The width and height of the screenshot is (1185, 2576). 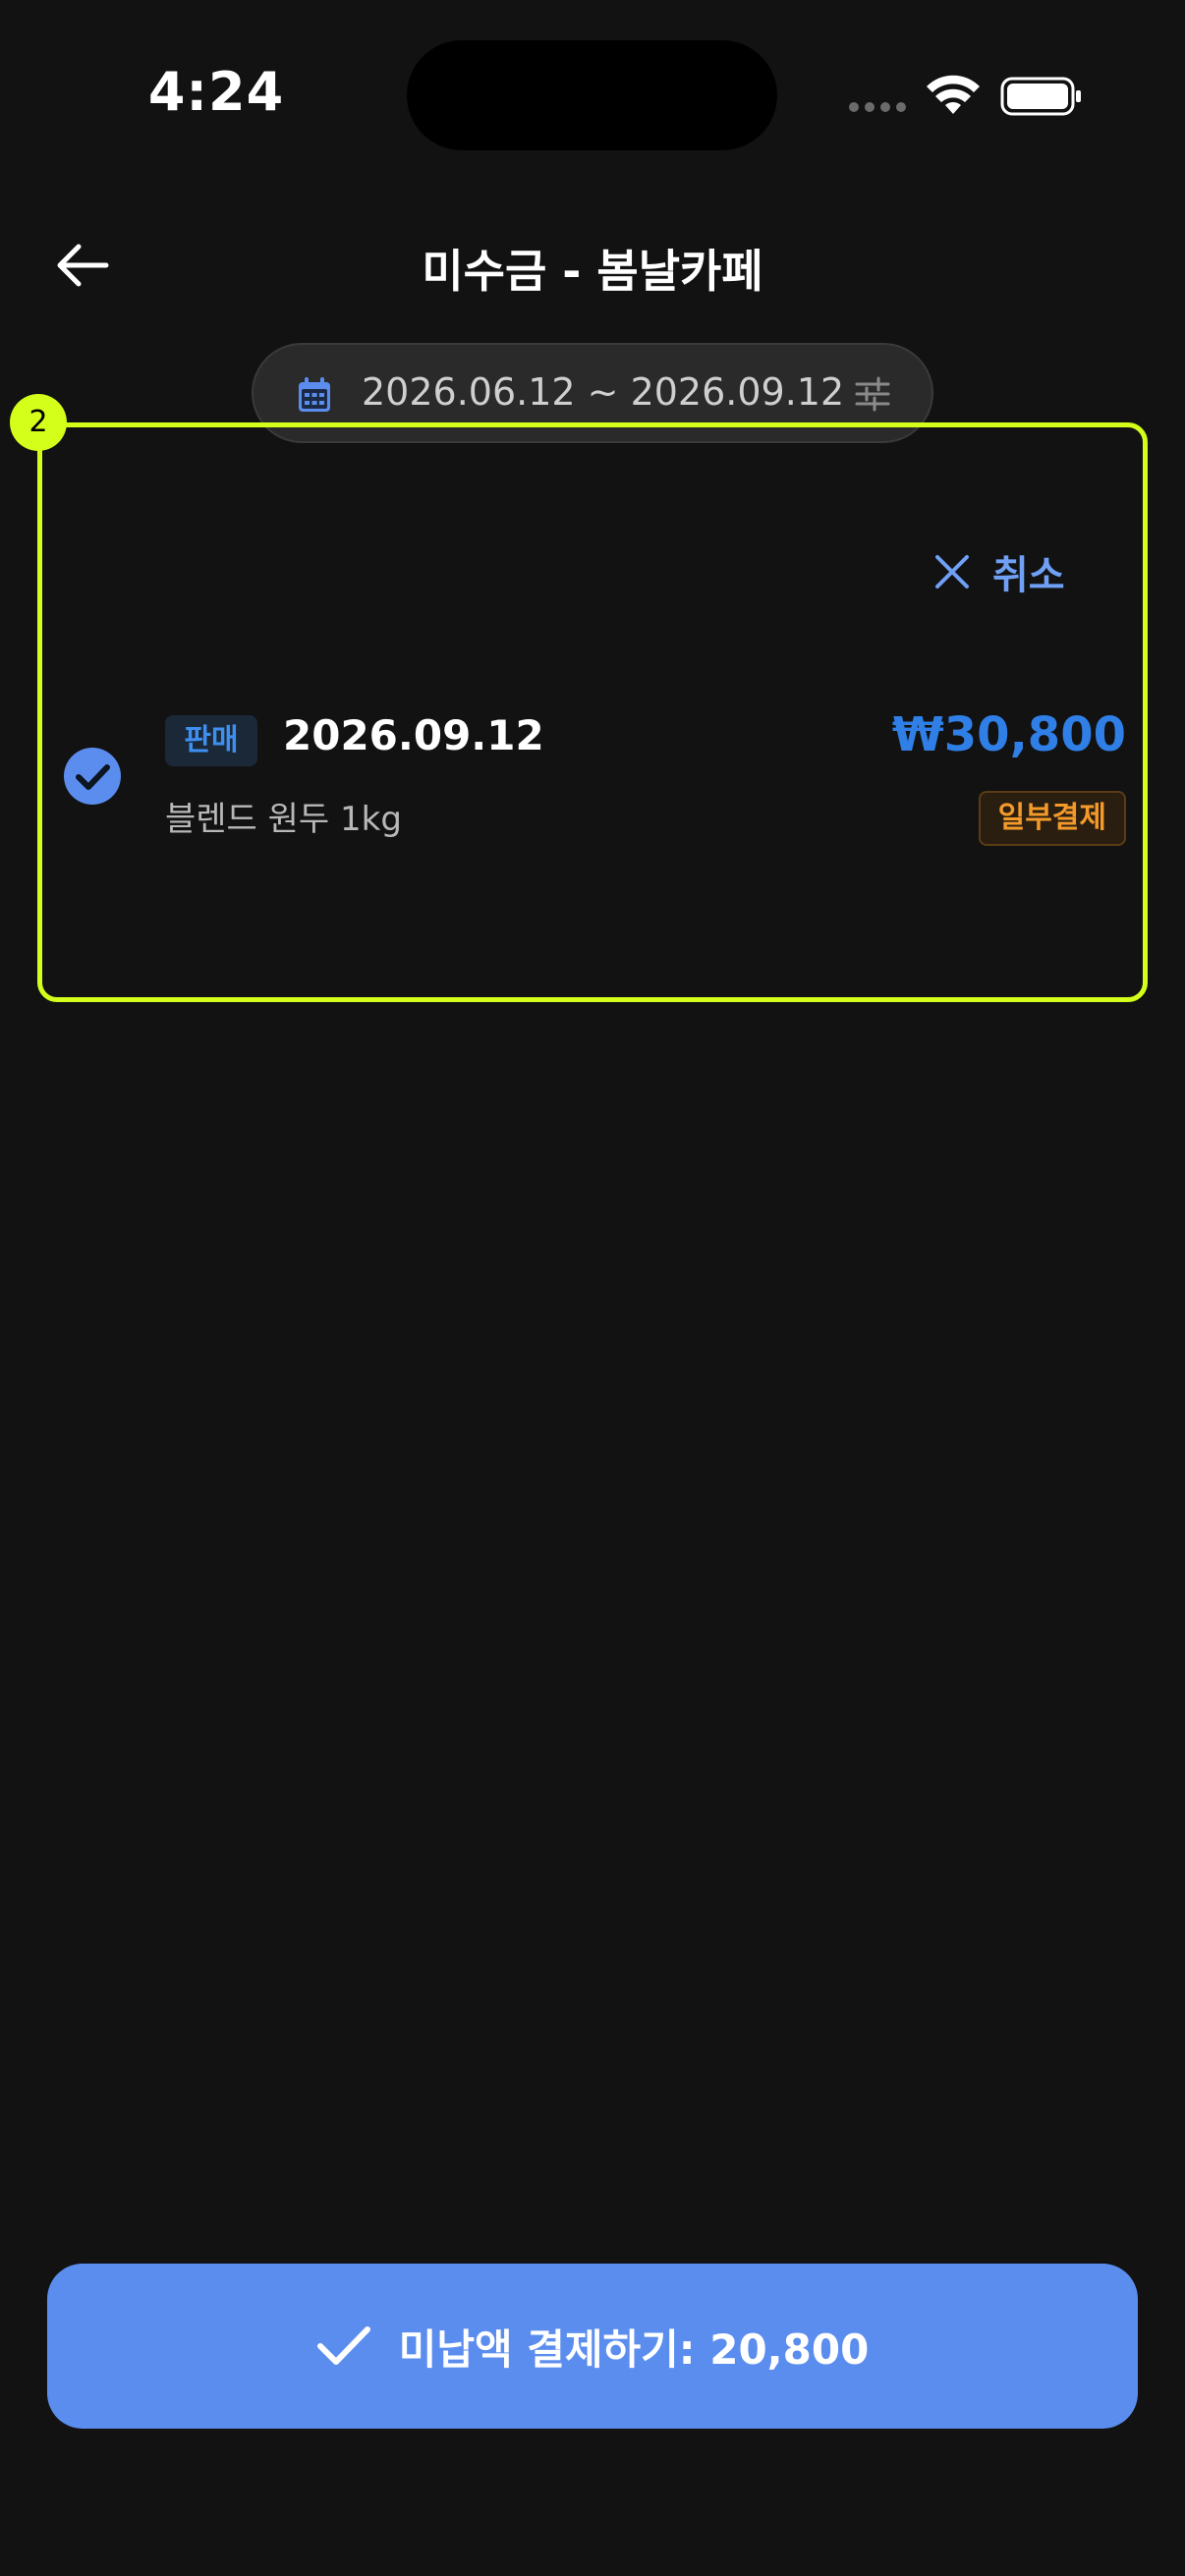 What do you see at coordinates (211, 740) in the screenshot?
I see `type-tag: 판매` at bounding box center [211, 740].